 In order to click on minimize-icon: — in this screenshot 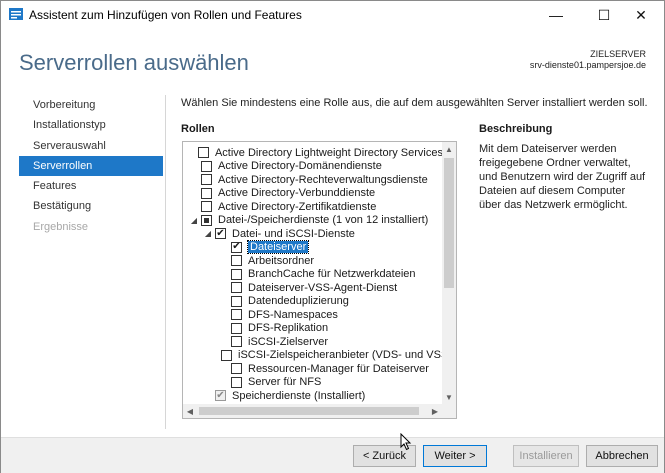, I will do `click(556, 15)`.